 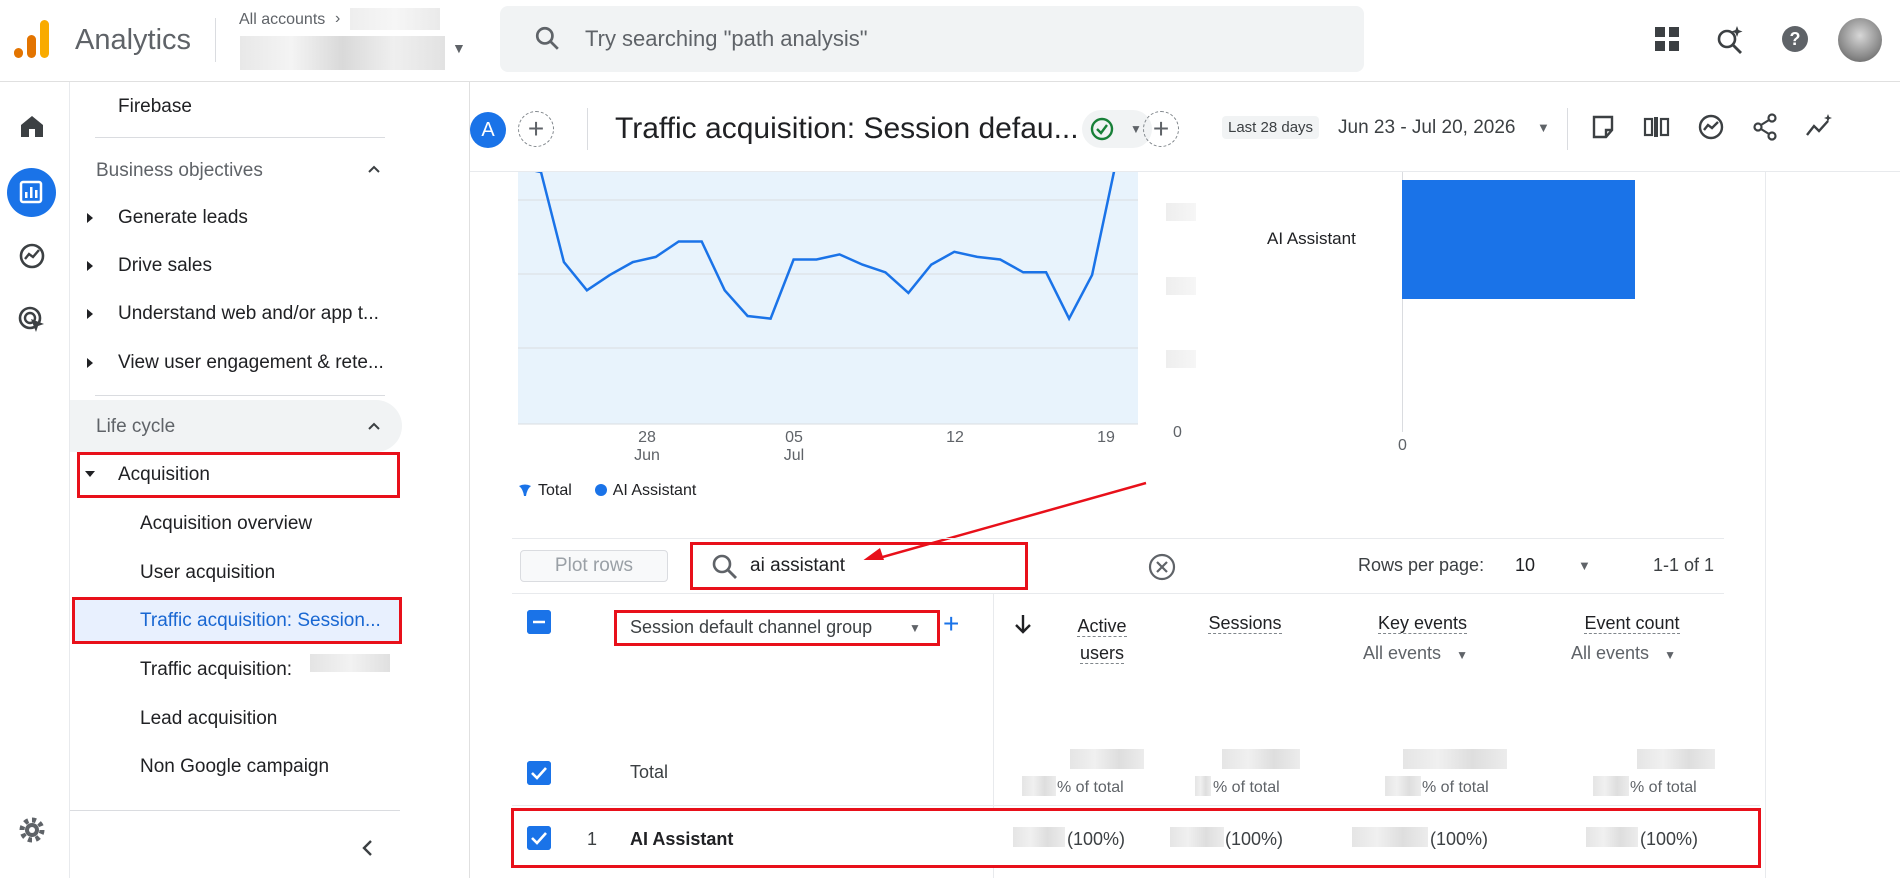 I want to click on search-insights-icon, so click(x=1730, y=39).